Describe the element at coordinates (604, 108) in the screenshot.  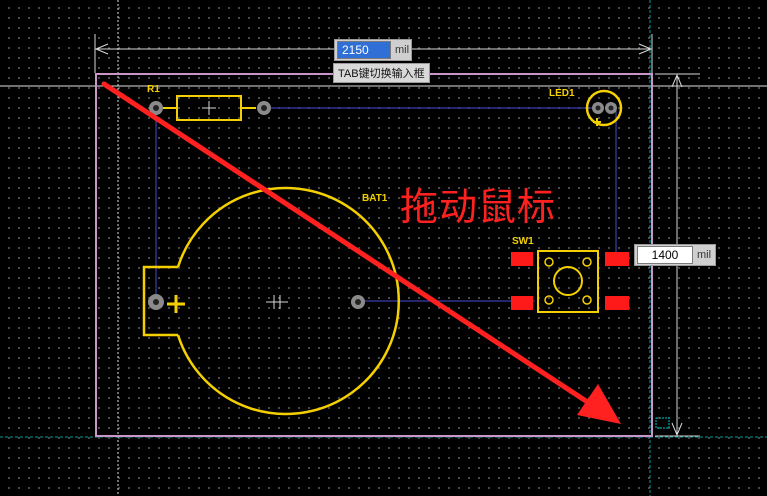
I see `led-led1` at that location.